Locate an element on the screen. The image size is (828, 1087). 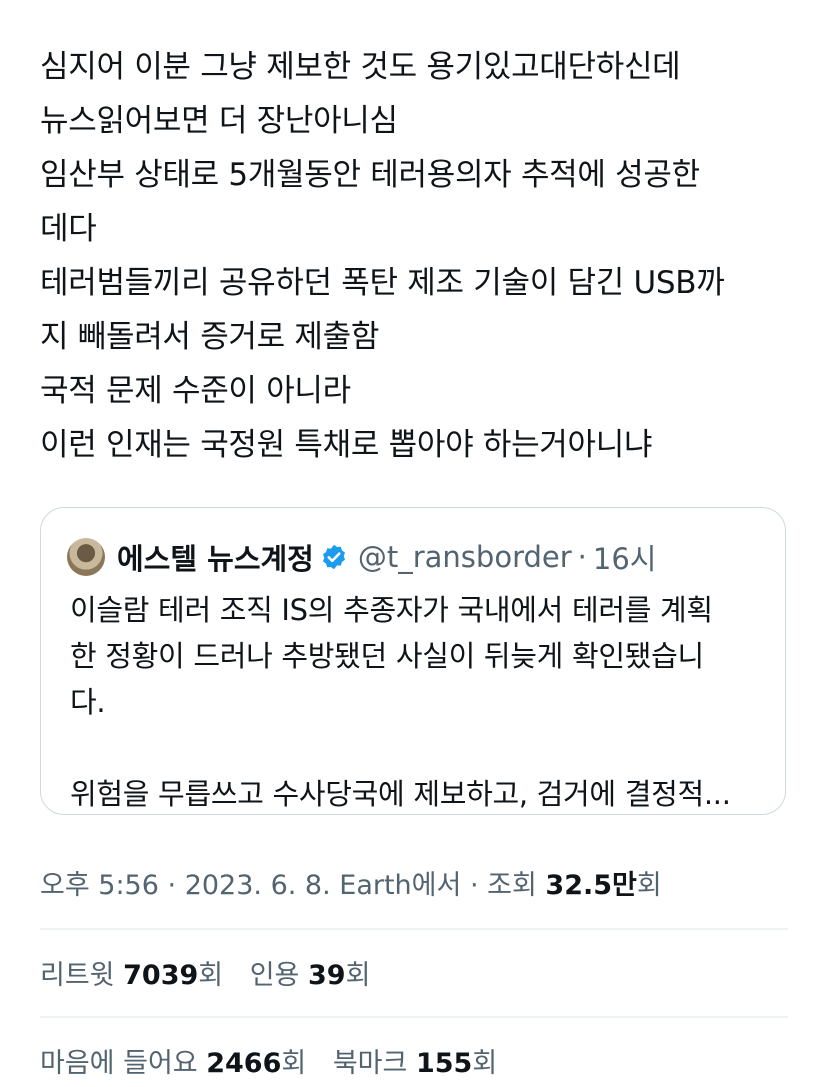
quotes-label: 인용 is located at coordinates (274, 975).